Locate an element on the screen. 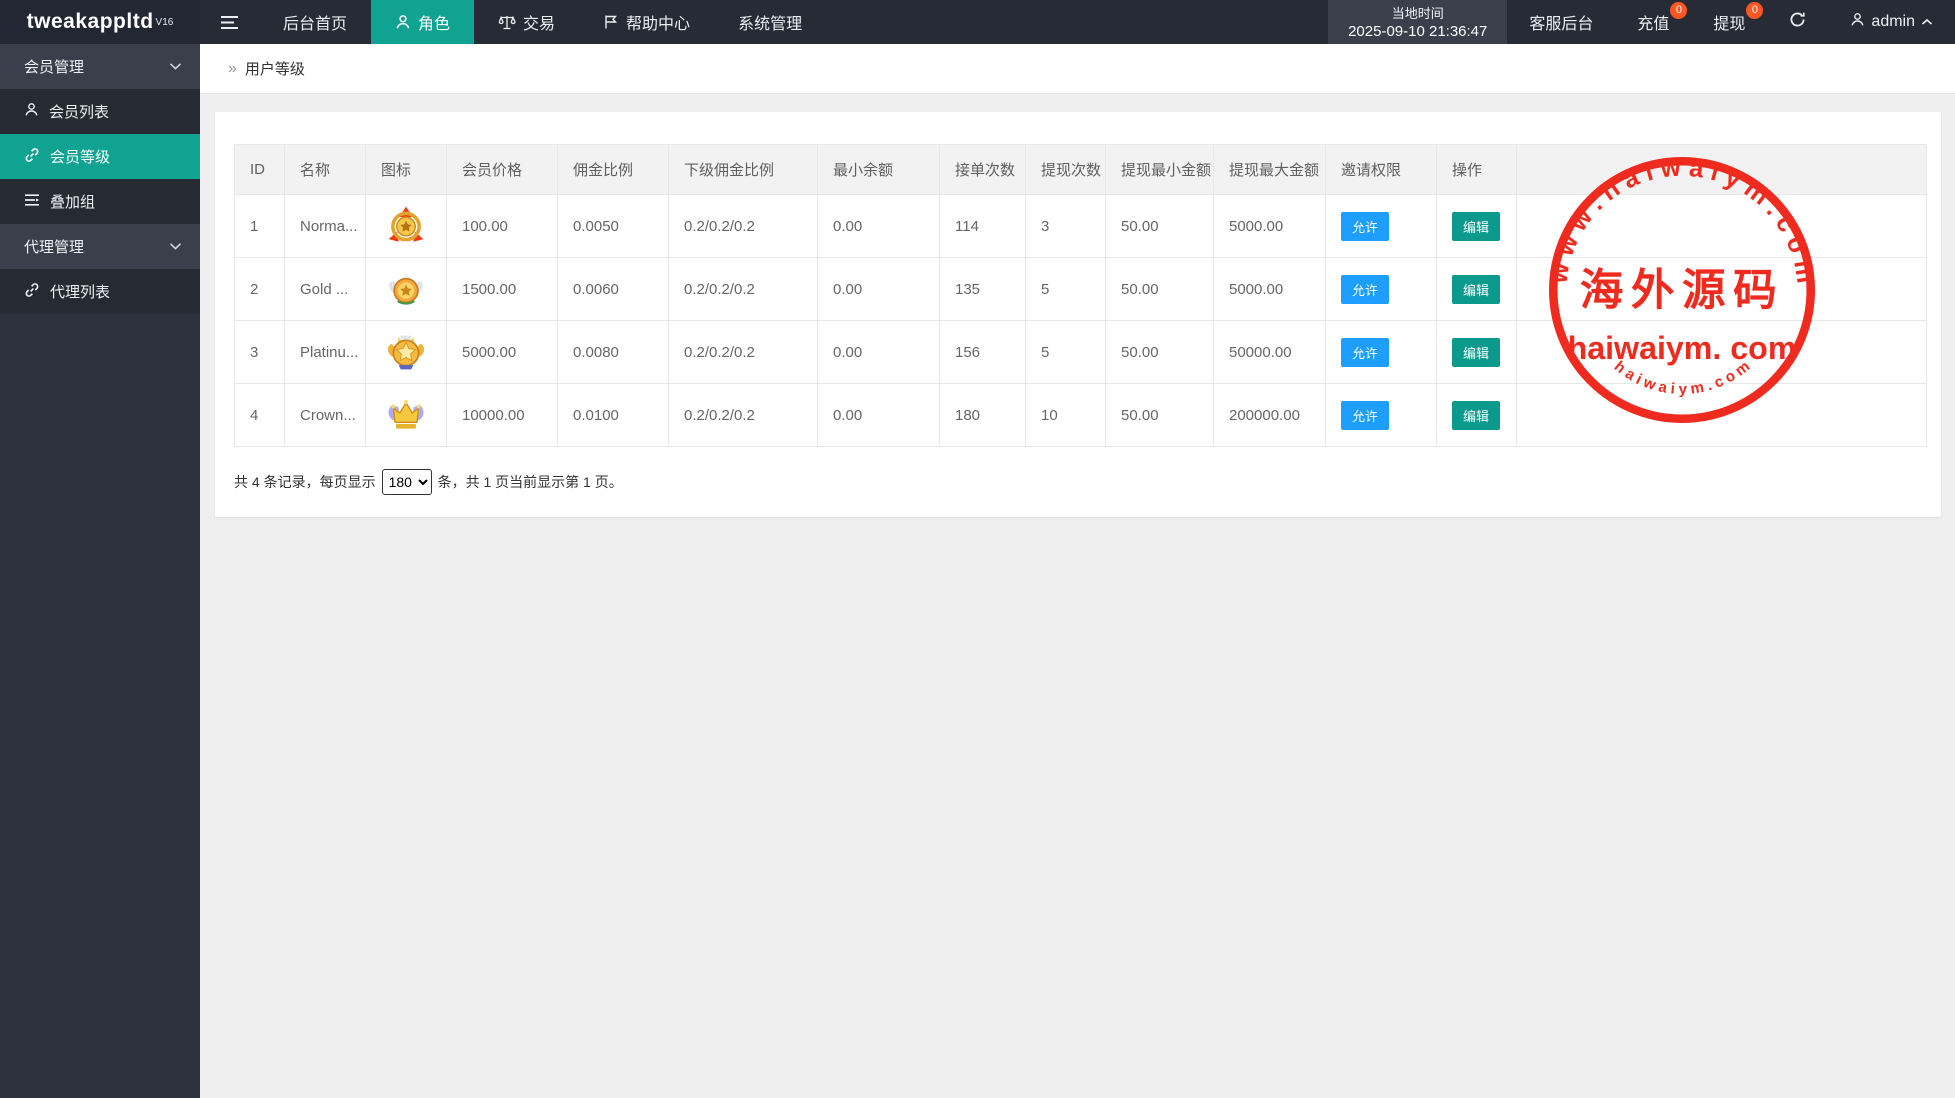 The height and width of the screenshot is (1098, 1955). tab-roles: 角色 is located at coordinates (423, 22).